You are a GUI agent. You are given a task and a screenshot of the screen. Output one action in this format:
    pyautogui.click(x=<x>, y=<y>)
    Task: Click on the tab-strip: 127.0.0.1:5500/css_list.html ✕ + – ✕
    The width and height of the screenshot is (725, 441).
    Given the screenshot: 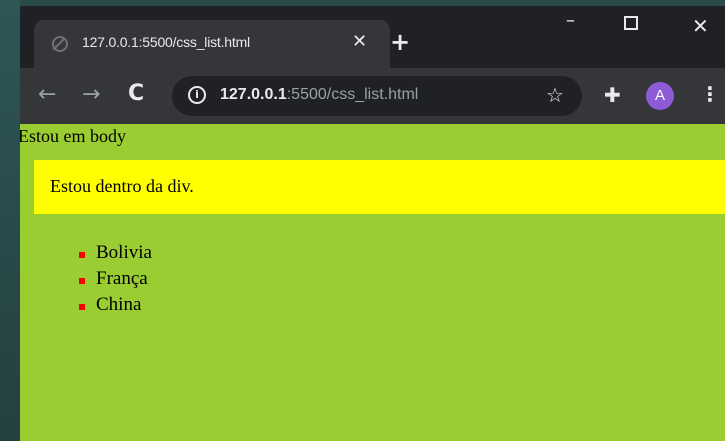 What is the action you would take?
    pyautogui.click(x=372, y=37)
    